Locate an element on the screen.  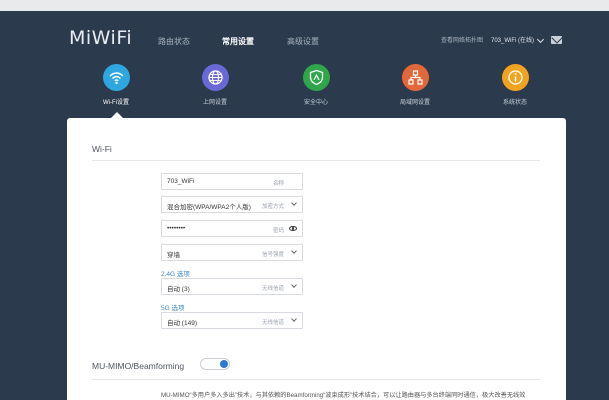
category-label: Wi-Fi设置 is located at coordinates (116, 103).